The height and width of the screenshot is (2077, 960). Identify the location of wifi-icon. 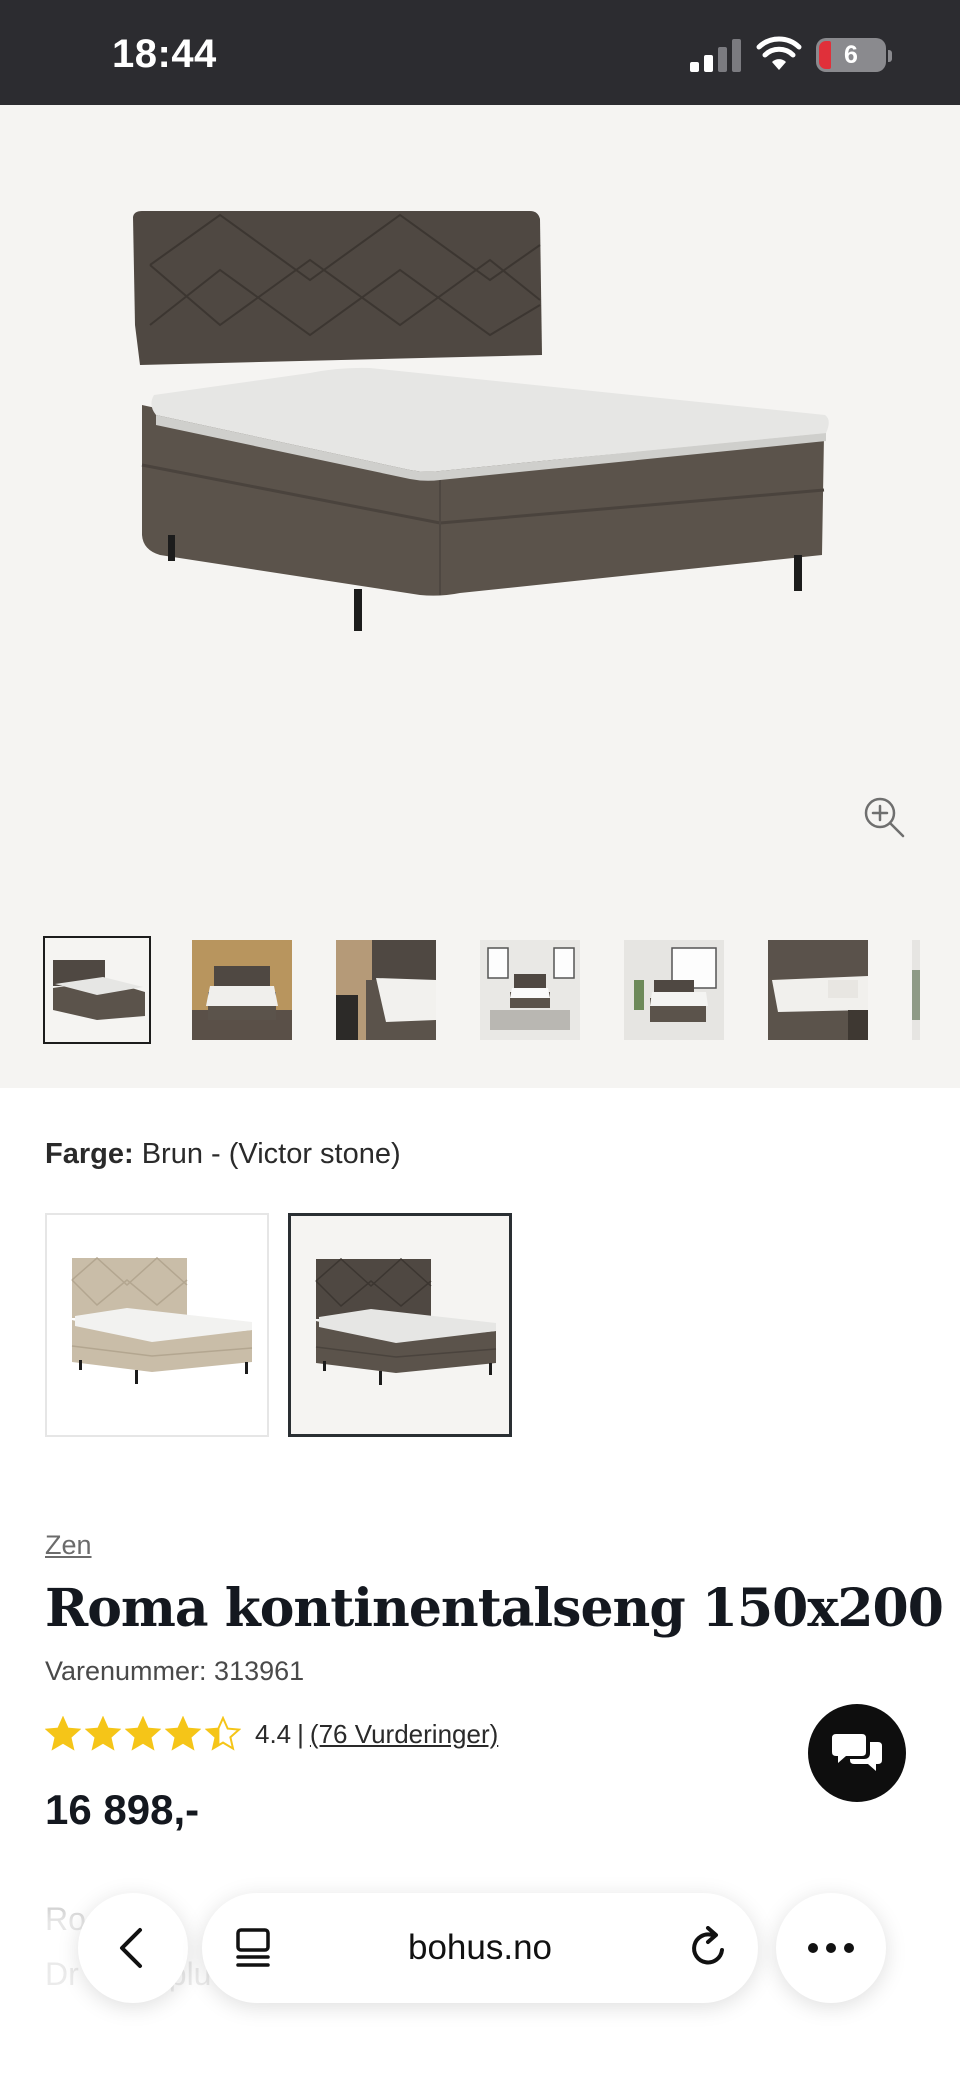
(779, 53).